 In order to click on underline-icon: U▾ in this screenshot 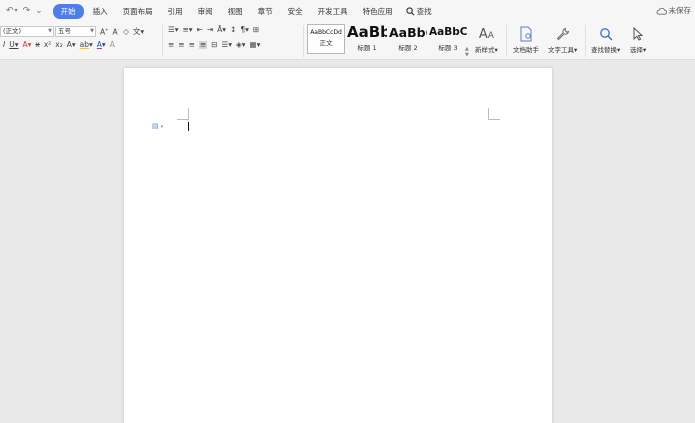, I will do `click(13, 45)`.